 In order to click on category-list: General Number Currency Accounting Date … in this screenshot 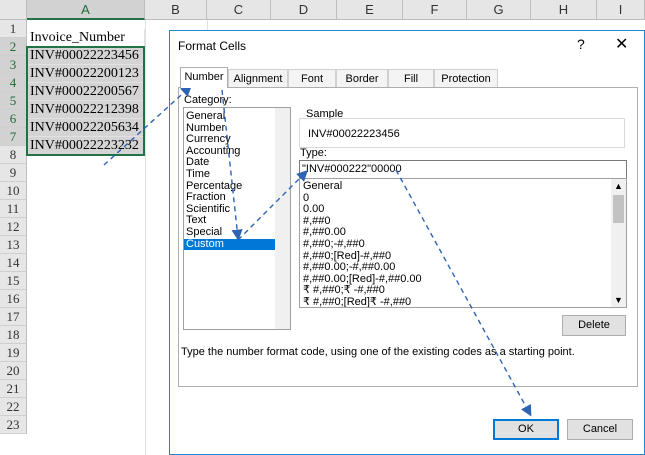, I will do `click(237, 218)`.